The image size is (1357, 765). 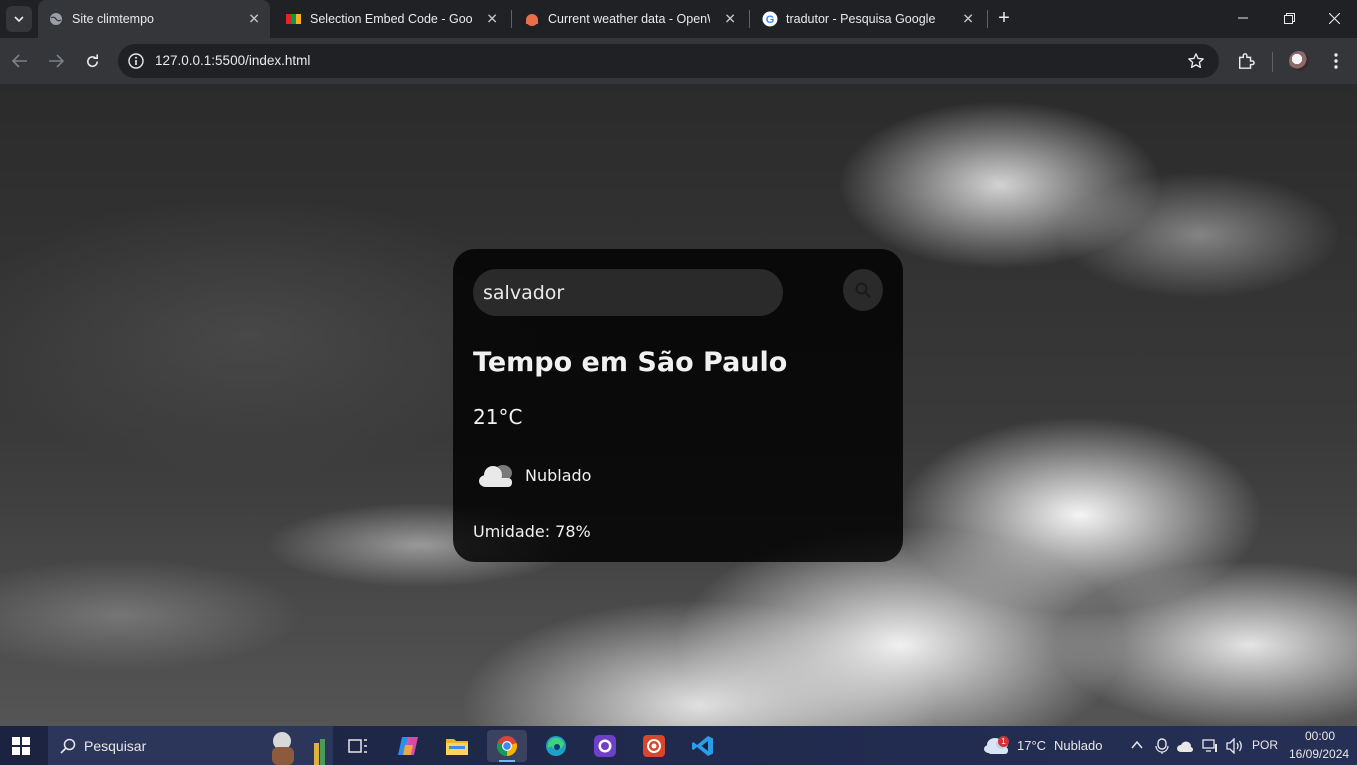 I want to click on bookmark-star-icon, so click(x=1196, y=61).